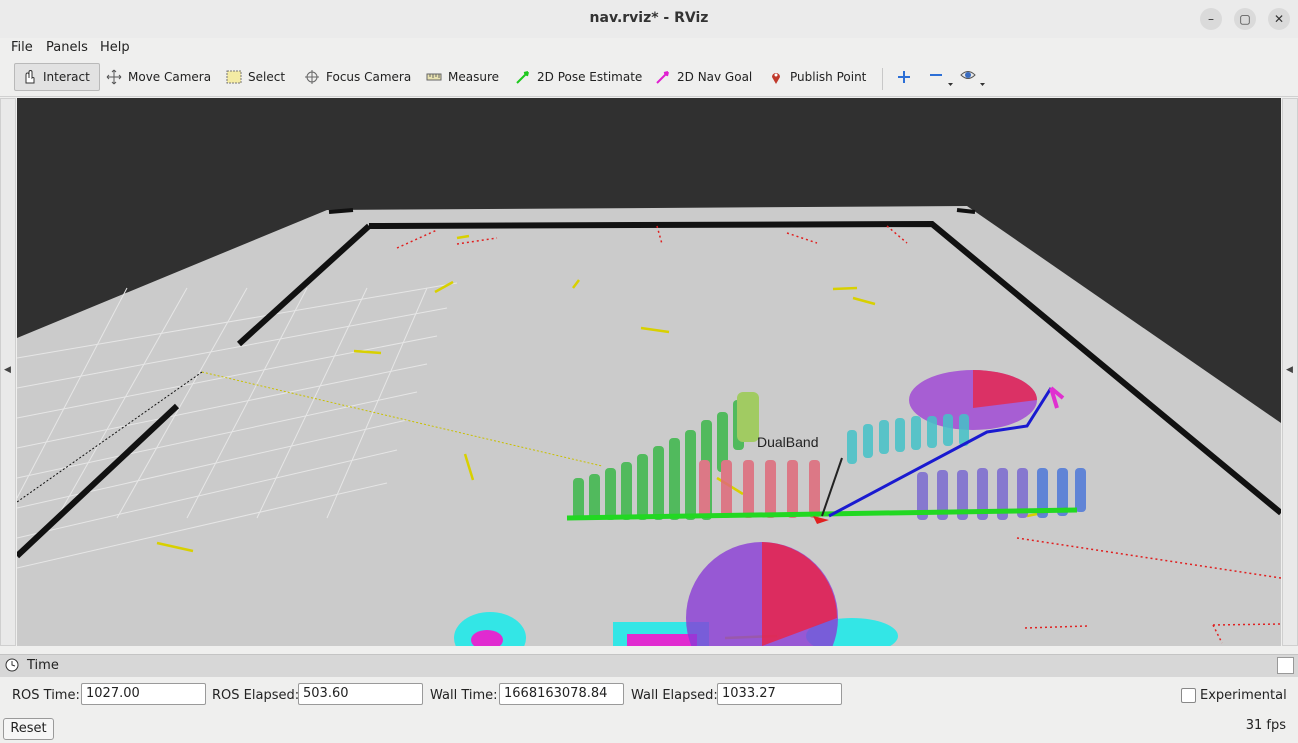 The width and height of the screenshot is (1298, 743). What do you see at coordinates (1211, 19) in the screenshot?
I see `minimize-button: –` at bounding box center [1211, 19].